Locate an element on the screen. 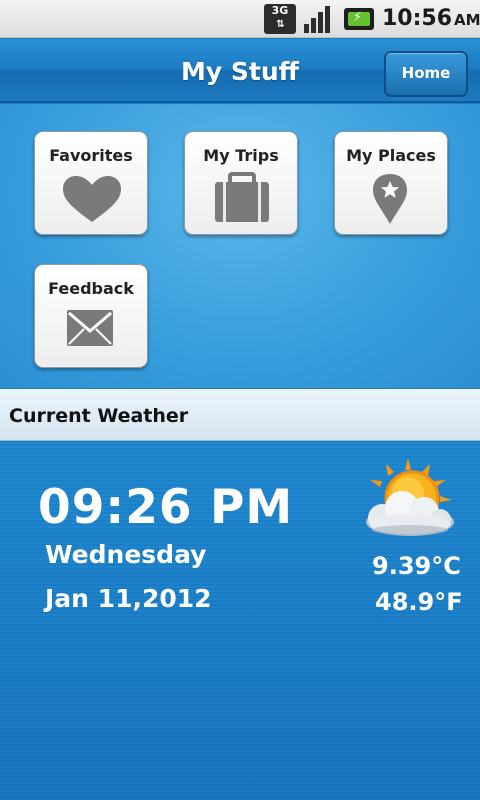 This screenshot has height=800, width=480. temperature-fahrenheit: 48.9°F is located at coordinates (419, 602).